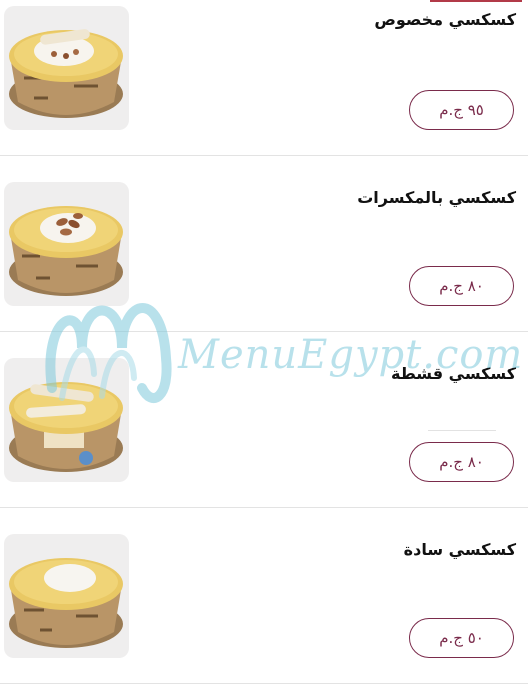  Describe the element at coordinates (436, 197) in the screenshot. I see `dish-name: كسكسي بالمكسرات` at that location.